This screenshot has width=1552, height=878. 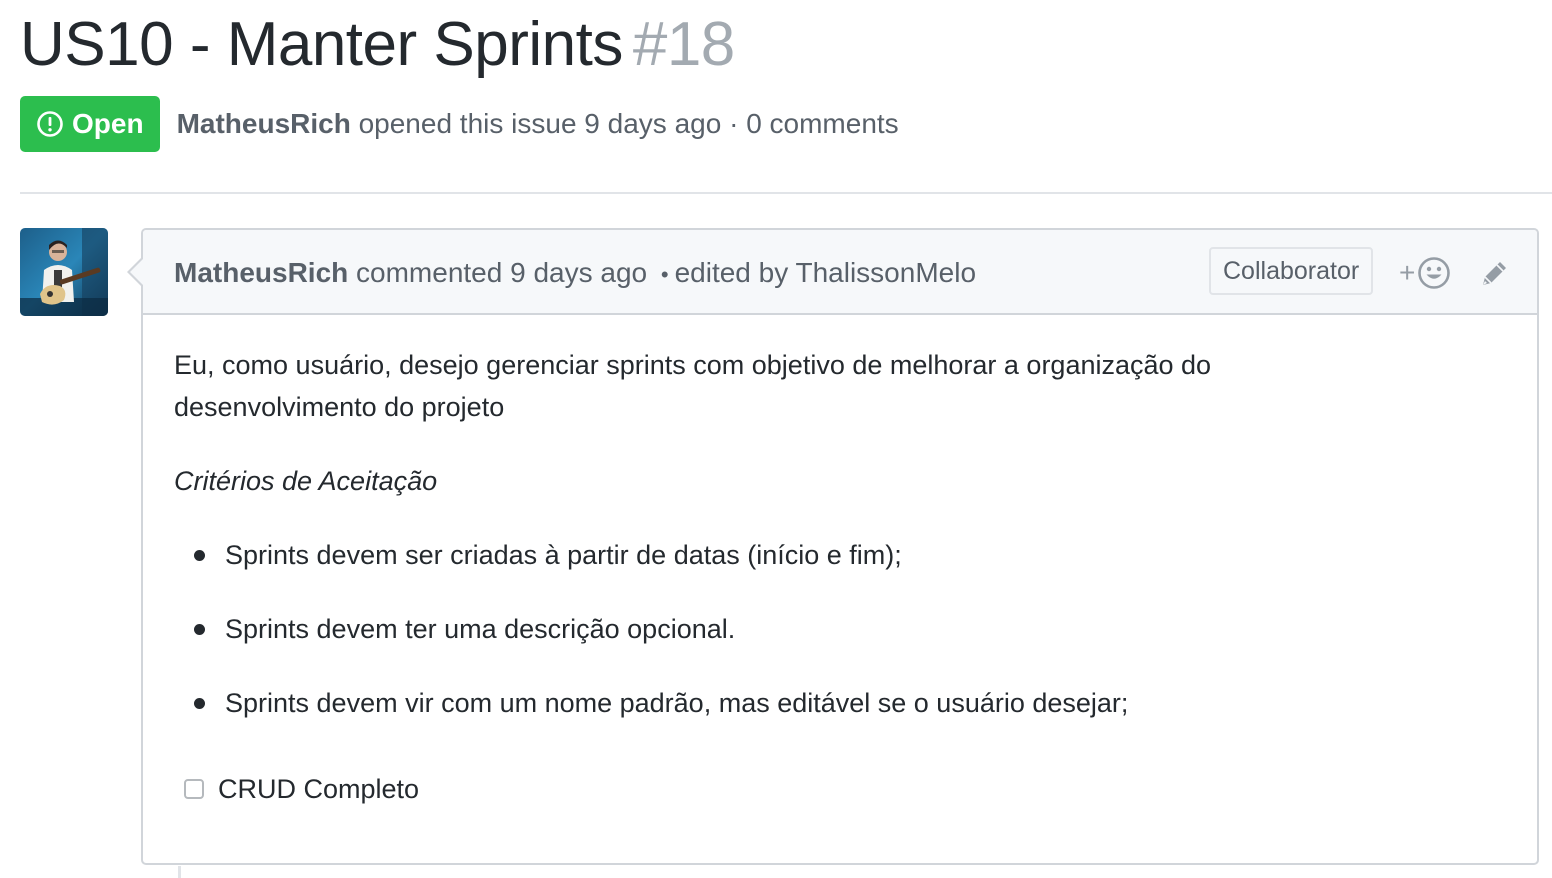 I want to click on header-divider, so click(x=786, y=193).